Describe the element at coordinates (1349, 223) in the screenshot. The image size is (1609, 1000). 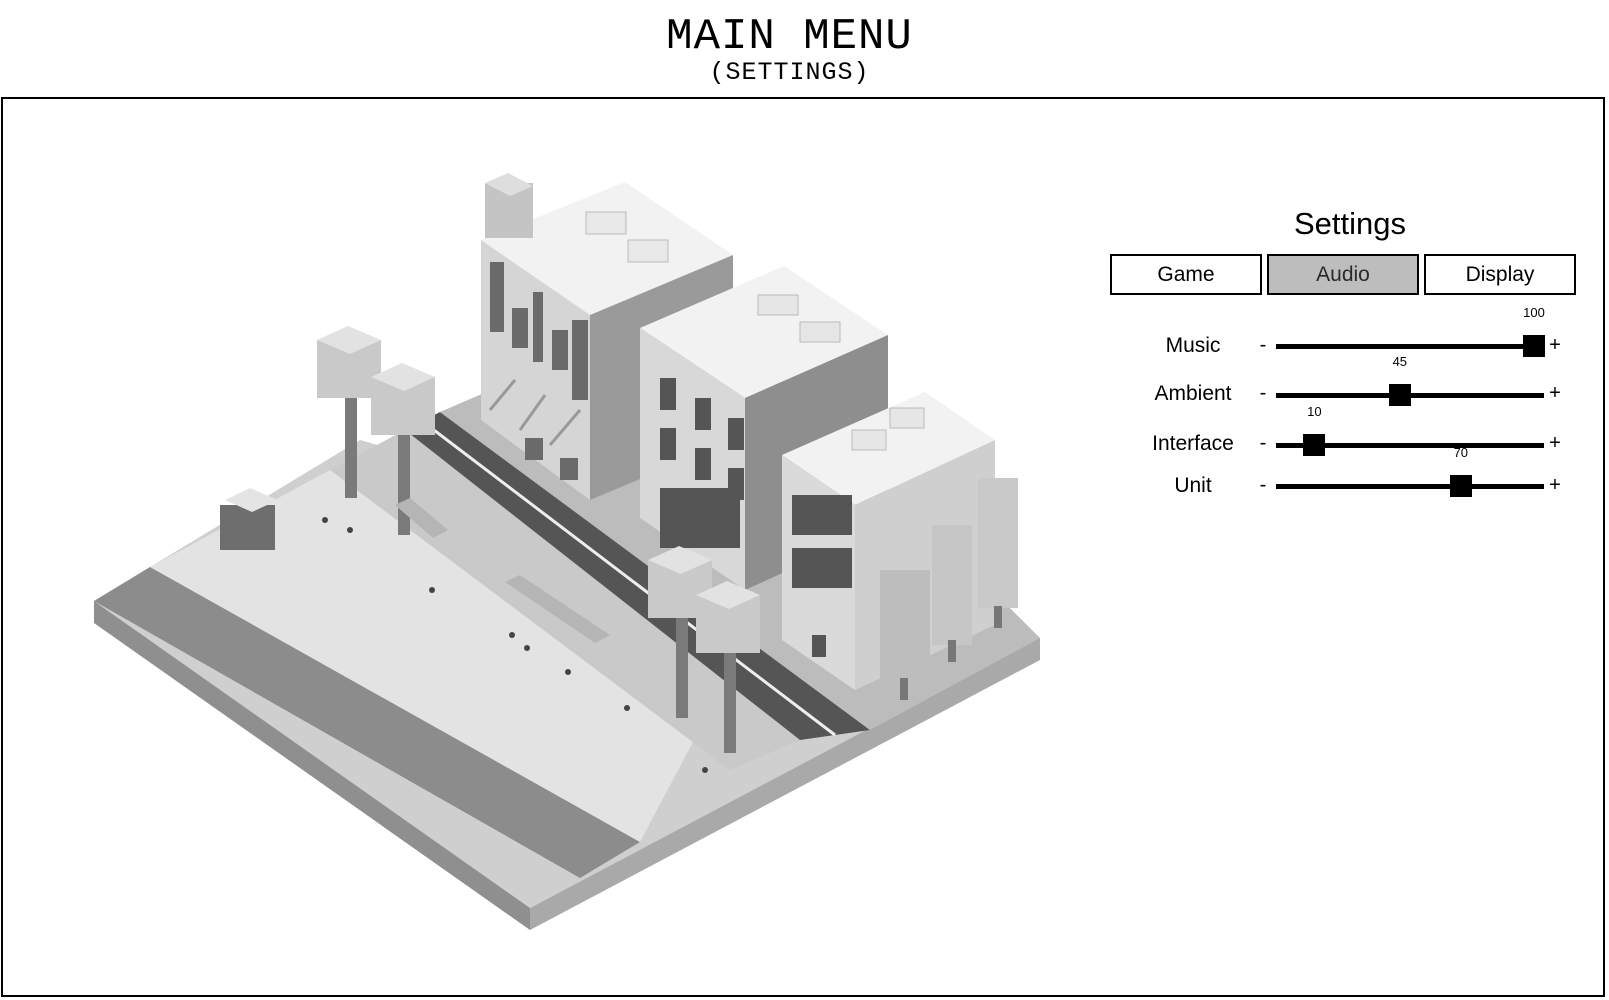
I see `settings-heading: Settings` at that location.